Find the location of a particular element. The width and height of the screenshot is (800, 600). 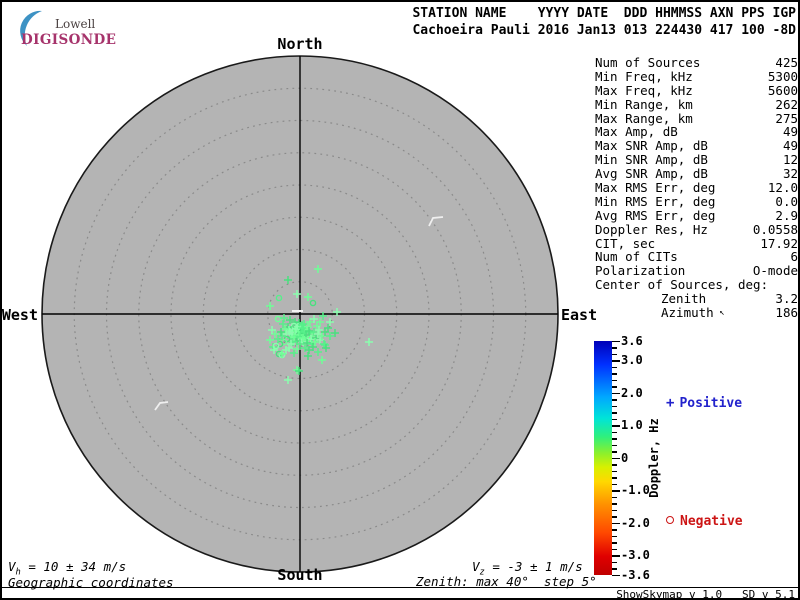

stat-label: Num of CITs is located at coordinates (636, 257).